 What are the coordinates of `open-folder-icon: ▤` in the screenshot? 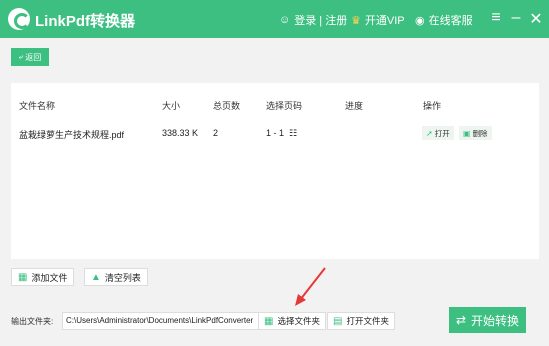 It's located at (338, 321).